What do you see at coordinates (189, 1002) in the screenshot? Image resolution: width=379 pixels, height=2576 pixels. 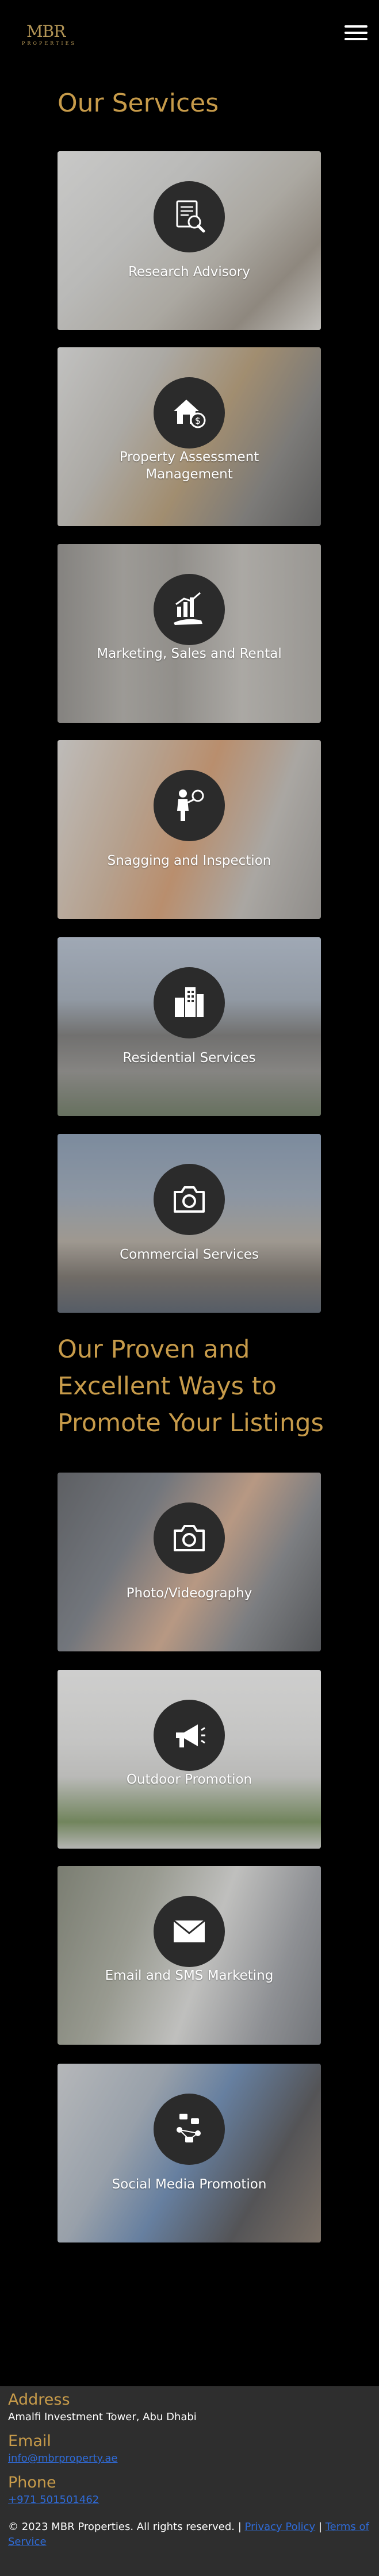 I see `buildings-icon` at bounding box center [189, 1002].